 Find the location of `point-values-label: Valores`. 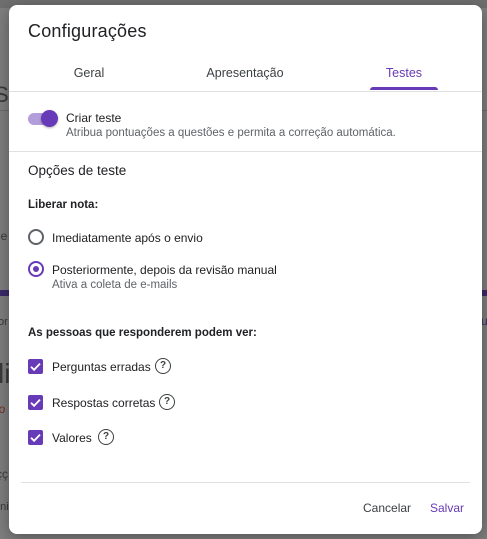

point-values-label: Valores is located at coordinates (72, 438).